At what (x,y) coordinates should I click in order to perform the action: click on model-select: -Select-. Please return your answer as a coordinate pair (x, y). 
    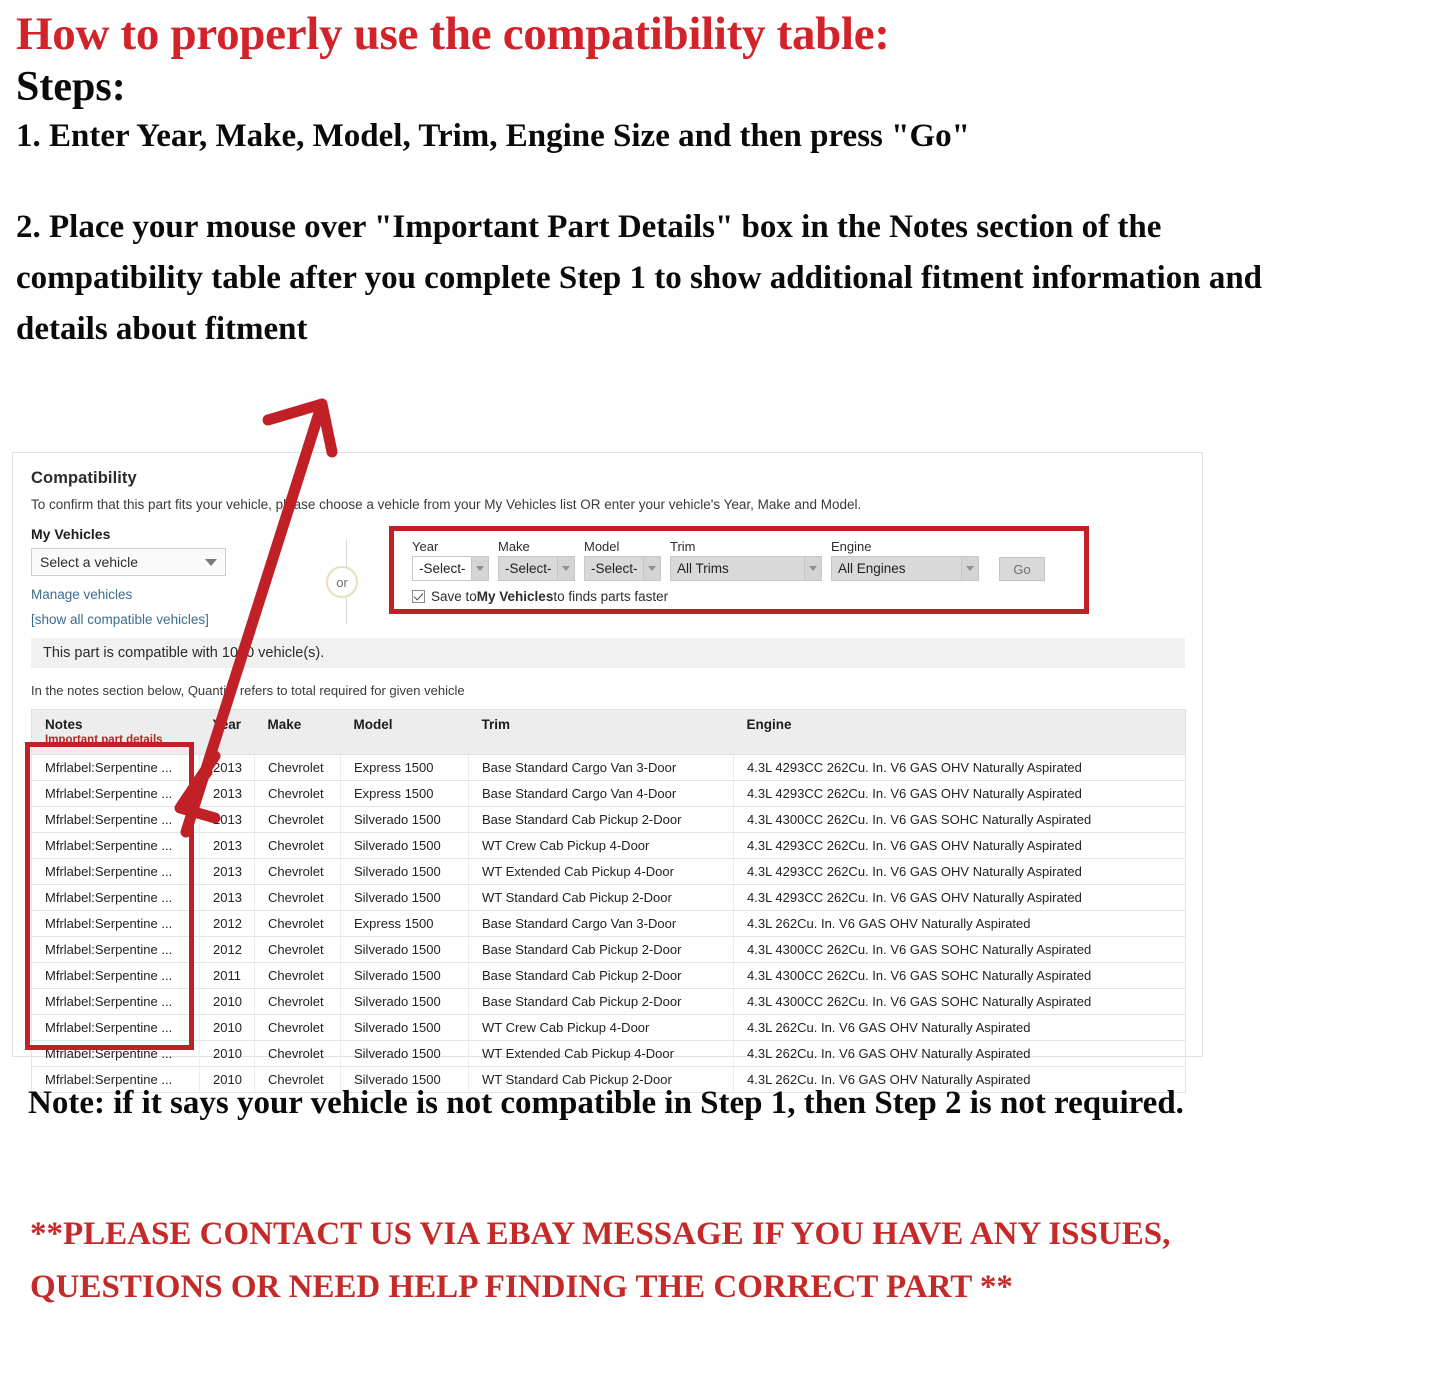
    Looking at the image, I should click on (622, 568).